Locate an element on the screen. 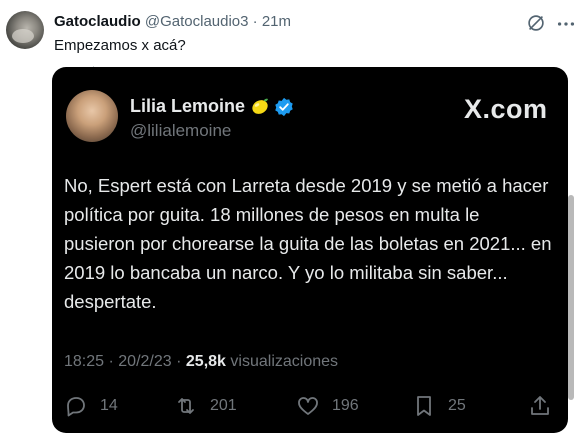 The width and height of the screenshot is (587, 441). reply-count: 14 is located at coordinates (109, 405).